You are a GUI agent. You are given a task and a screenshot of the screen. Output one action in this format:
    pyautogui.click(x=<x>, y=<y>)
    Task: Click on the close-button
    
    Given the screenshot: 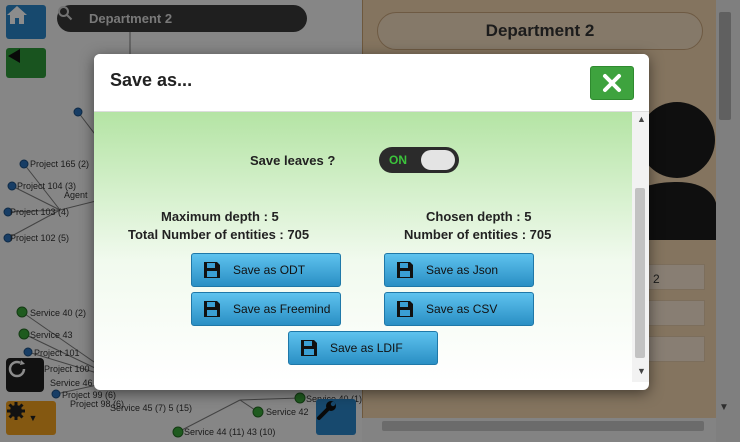 What is the action you would take?
    pyautogui.click(x=612, y=83)
    